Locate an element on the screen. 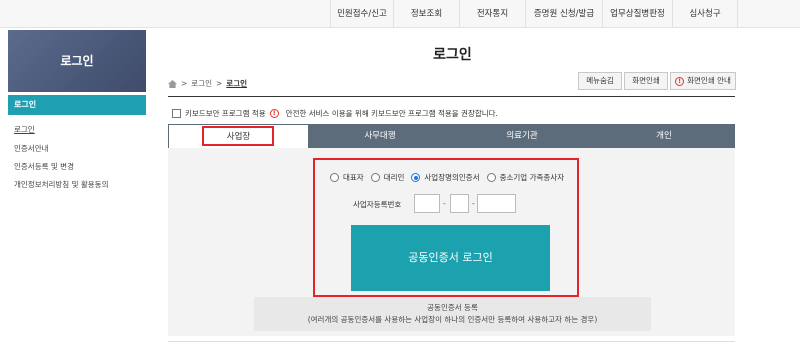  tab-highlight-box is located at coordinates (238, 136).